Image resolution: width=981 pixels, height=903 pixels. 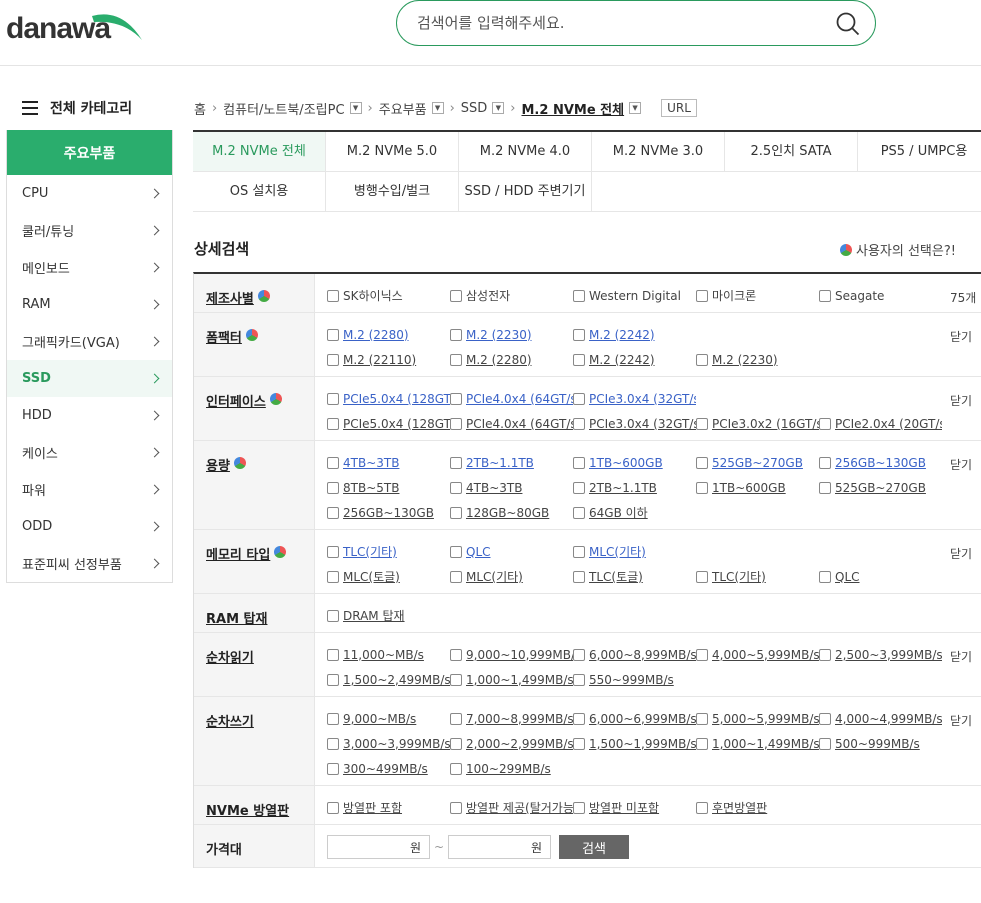 What do you see at coordinates (89, 152) in the screenshot?
I see `sidebar-title: 주요부품` at bounding box center [89, 152].